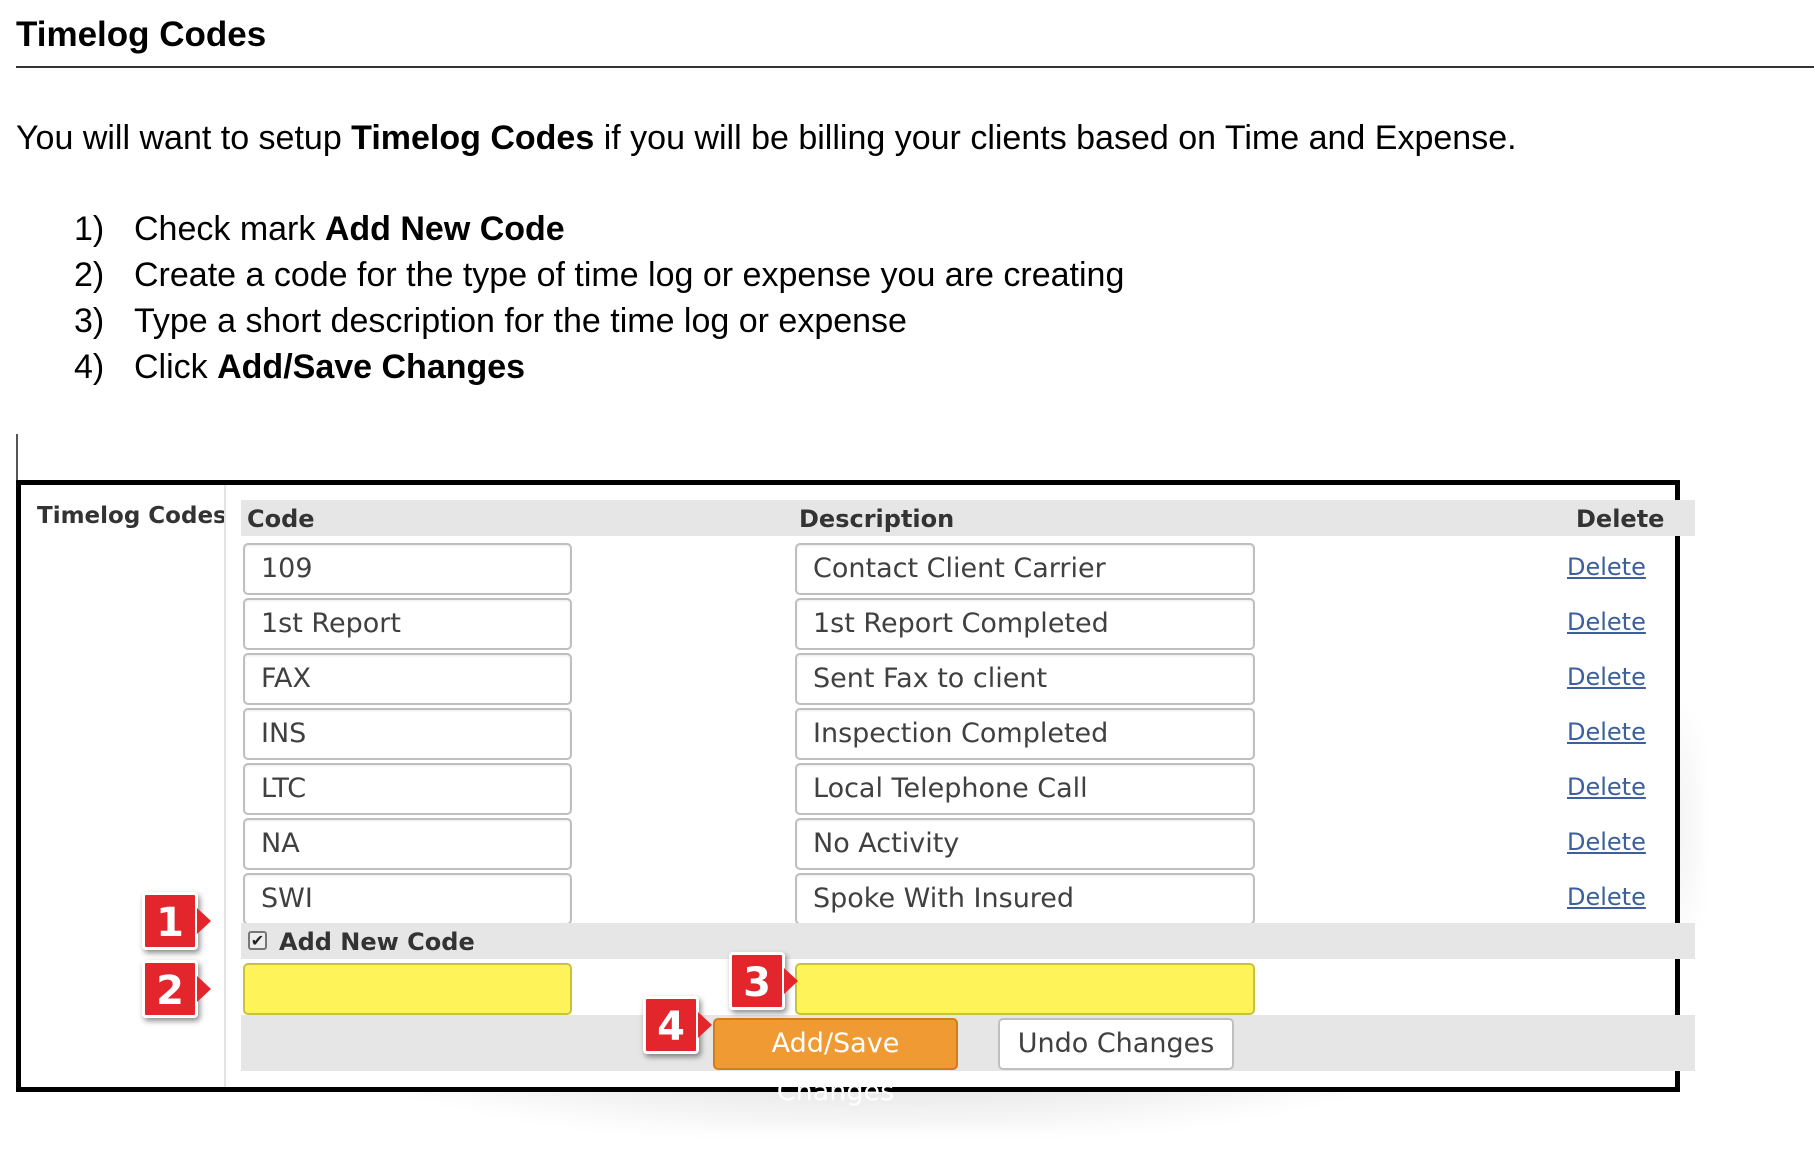 Image resolution: width=1814 pixels, height=1155 pixels. I want to click on step-badge-2: 2, so click(176, 989).